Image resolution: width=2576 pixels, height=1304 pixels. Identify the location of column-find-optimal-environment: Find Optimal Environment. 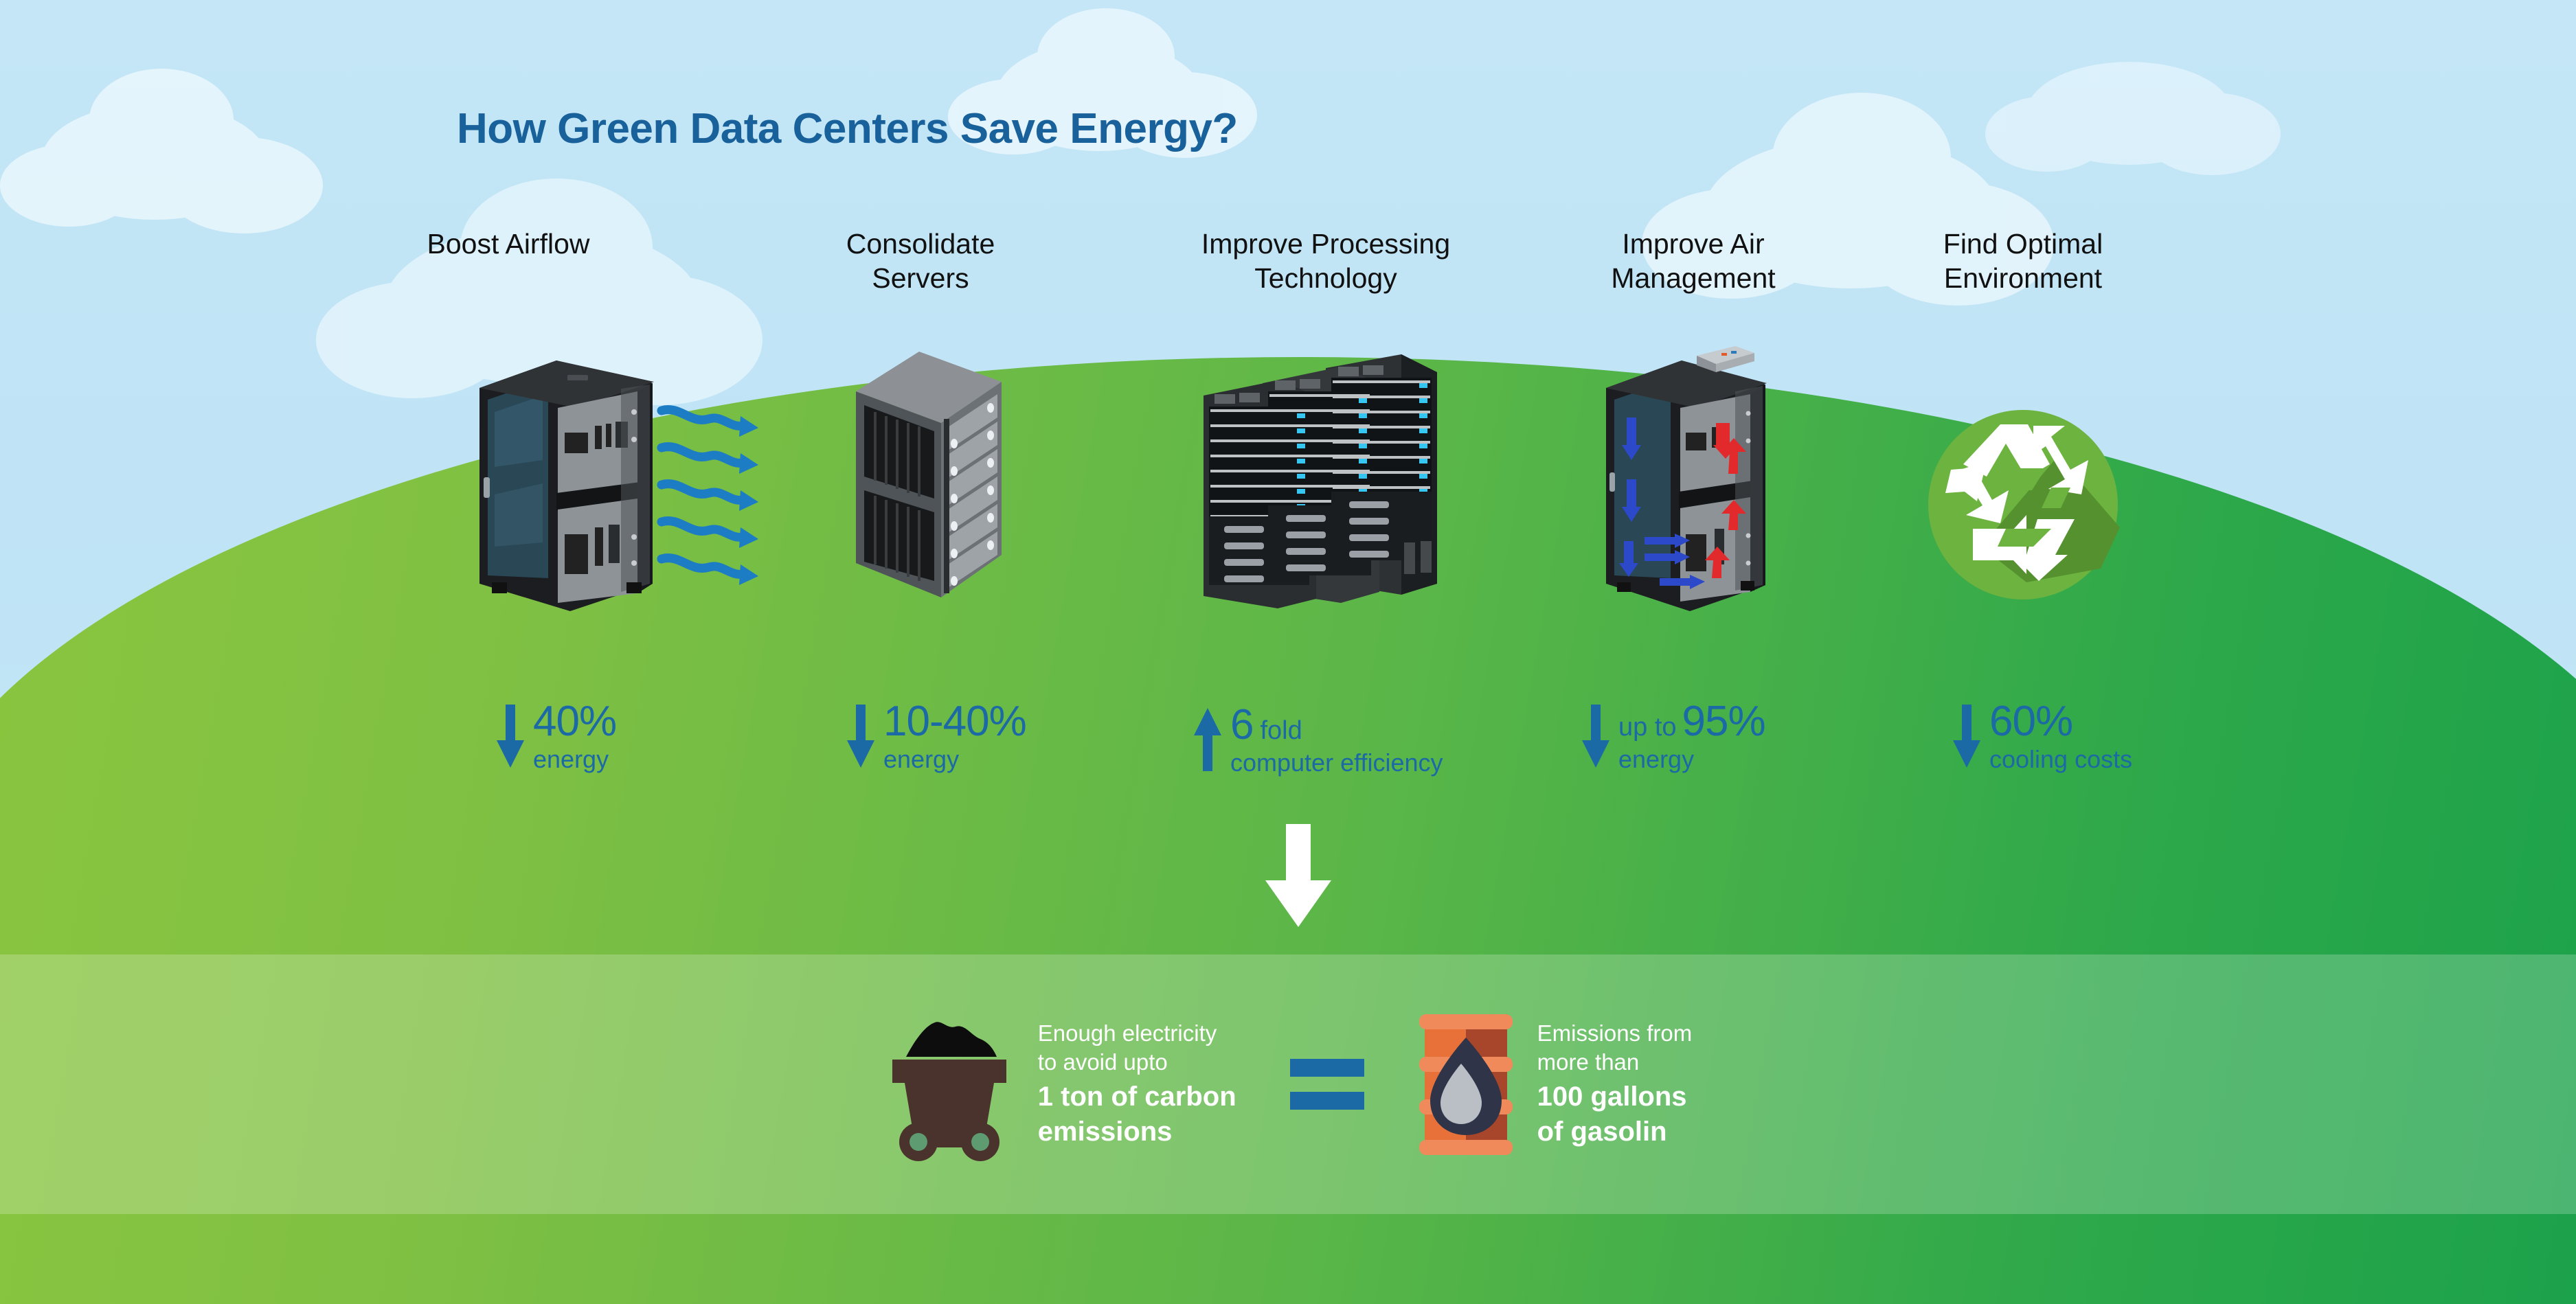
(2023, 261).